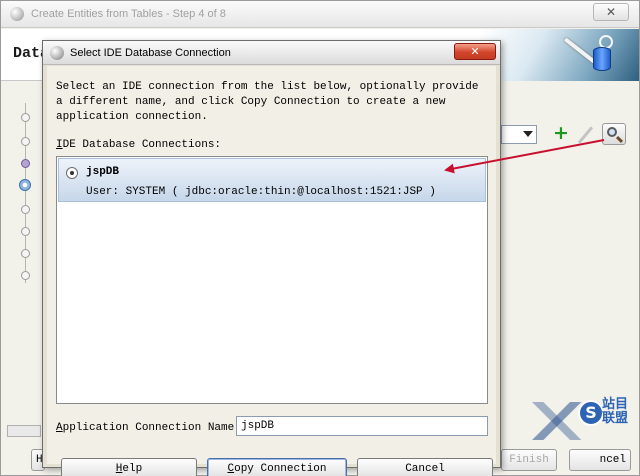 This screenshot has height=476, width=640. I want to click on connection-combo, so click(519, 134).